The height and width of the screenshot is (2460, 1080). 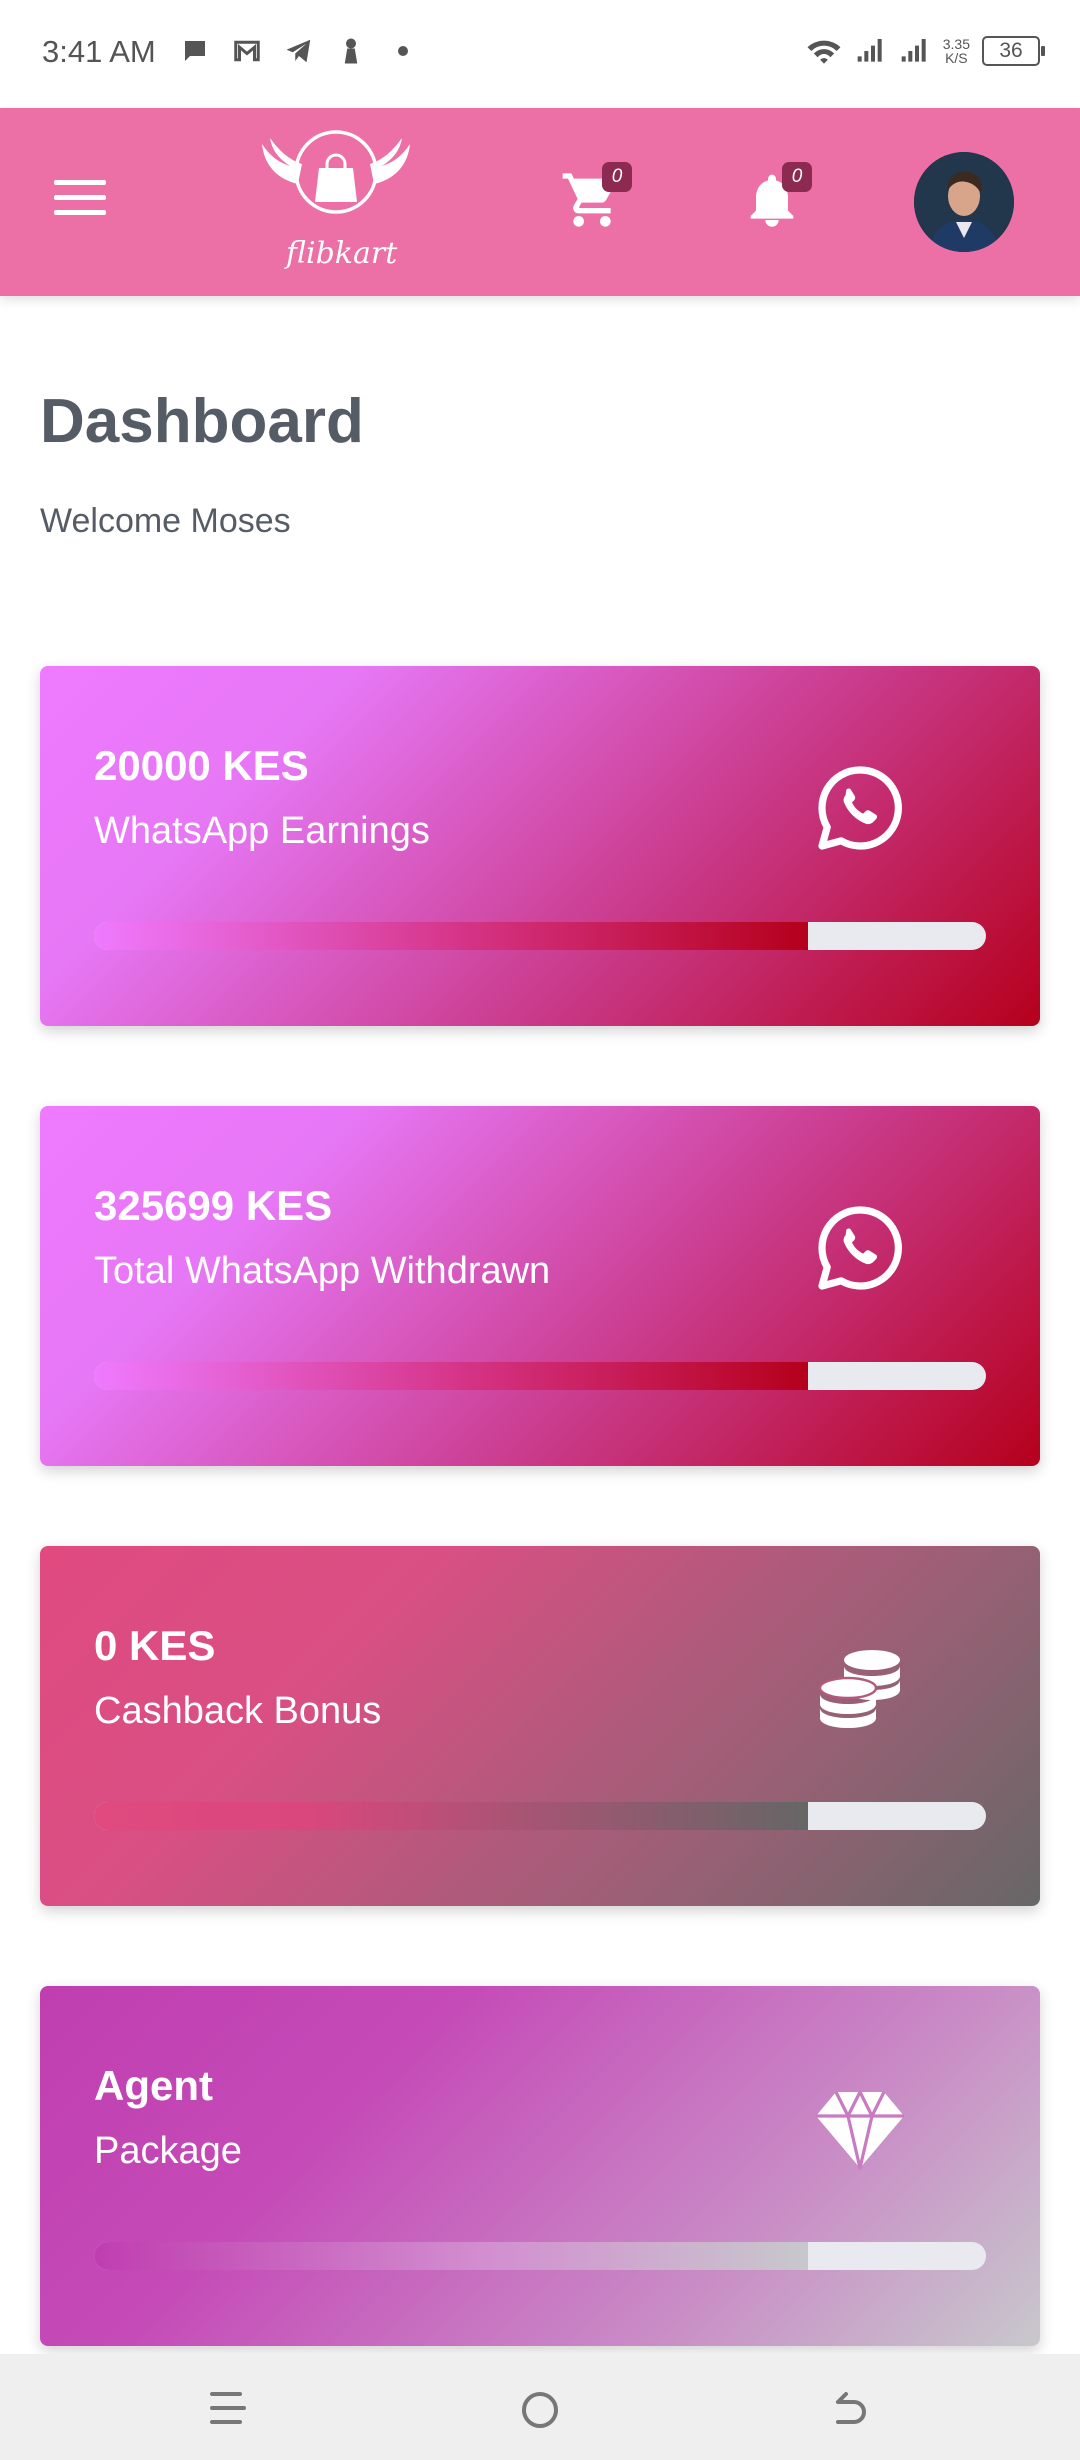 I want to click on cashback-bonus-card: 0 KES Cashback Bonus, so click(x=540, y=1726).